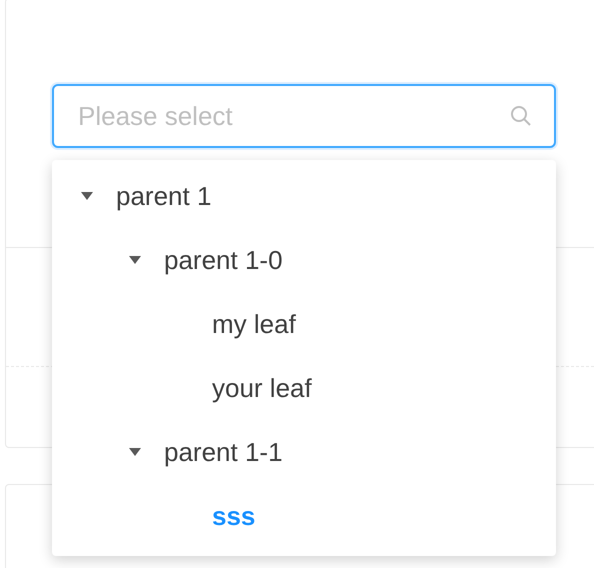 This screenshot has width=594, height=568. Describe the element at coordinates (521, 116) in the screenshot. I see `search-icon` at that location.